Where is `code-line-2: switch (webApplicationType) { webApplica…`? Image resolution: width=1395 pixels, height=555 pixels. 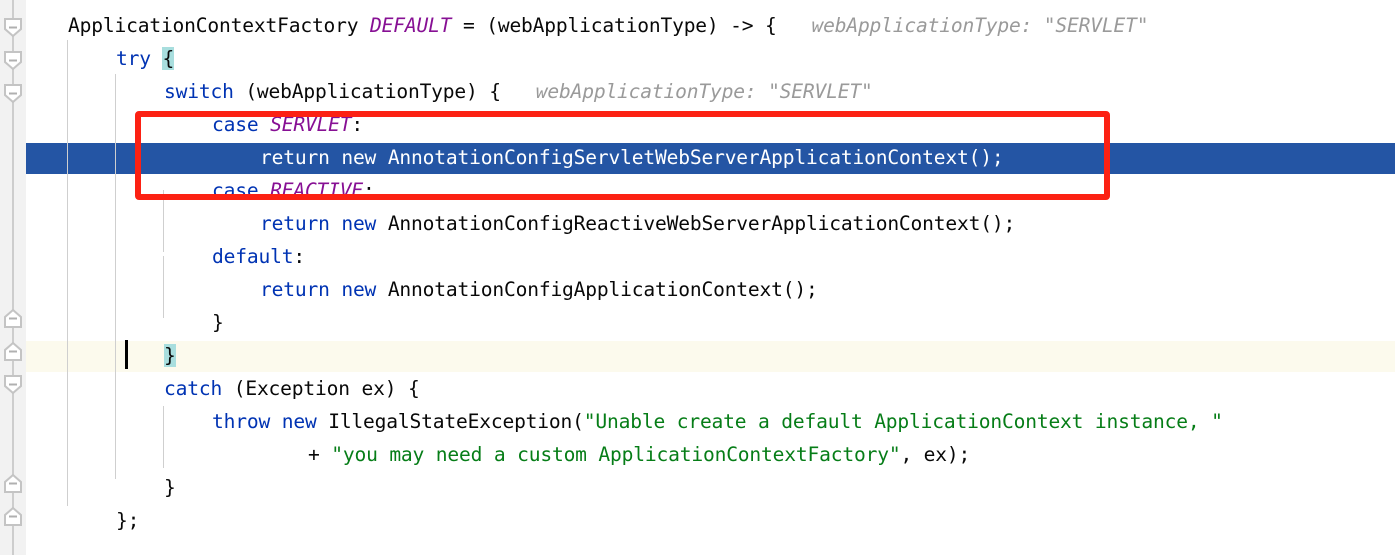 code-line-2: switch (webApplicationType) { webApplica… is located at coordinates (436, 91).